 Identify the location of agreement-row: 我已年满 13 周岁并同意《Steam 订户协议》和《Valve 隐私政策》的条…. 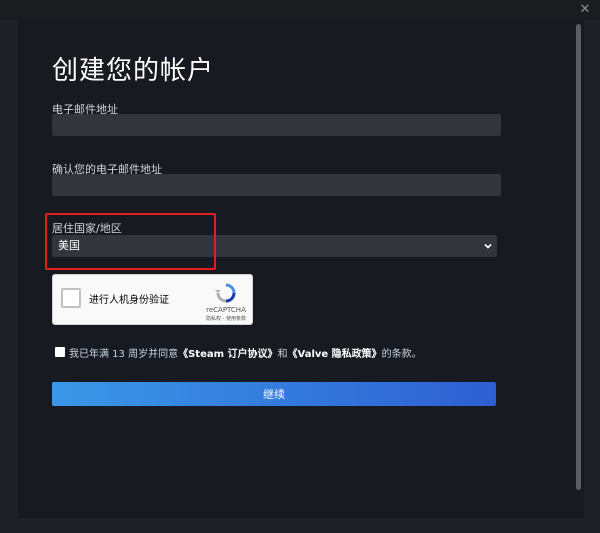
(238, 352).